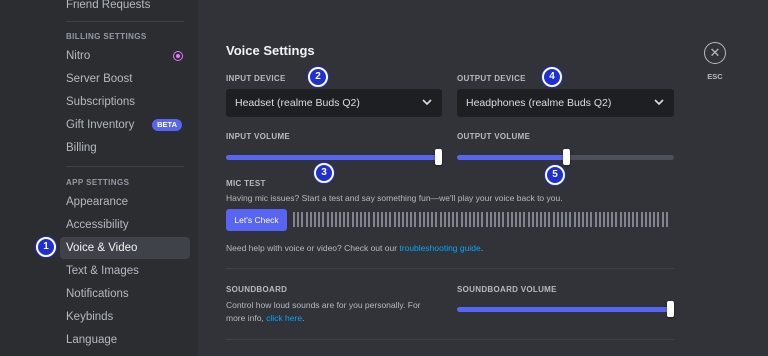  I want to click on page-title: Voice Settings, so click(270, 50).